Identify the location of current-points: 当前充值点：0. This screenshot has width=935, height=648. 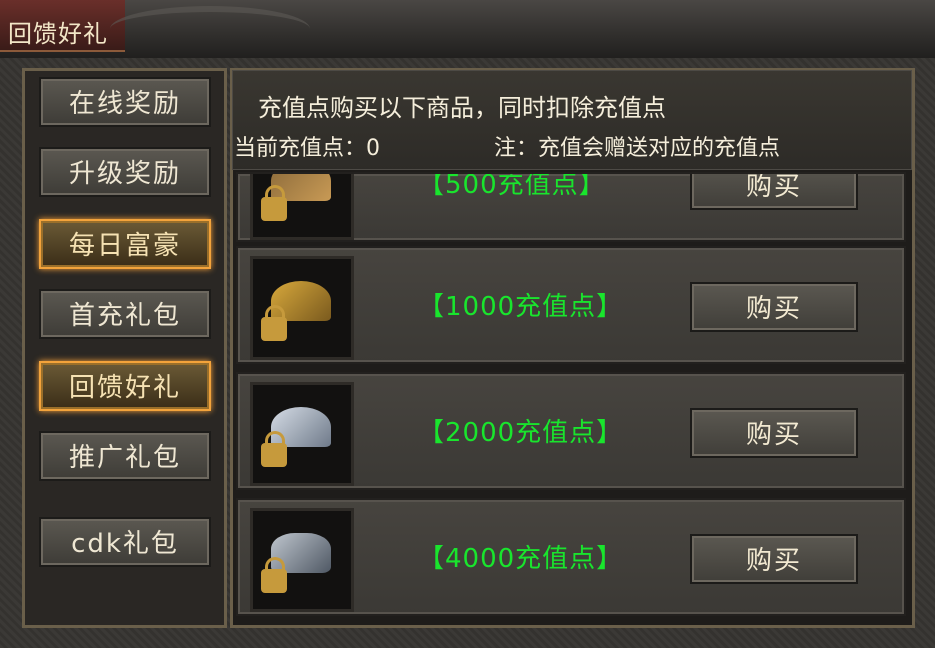
(307, 148).